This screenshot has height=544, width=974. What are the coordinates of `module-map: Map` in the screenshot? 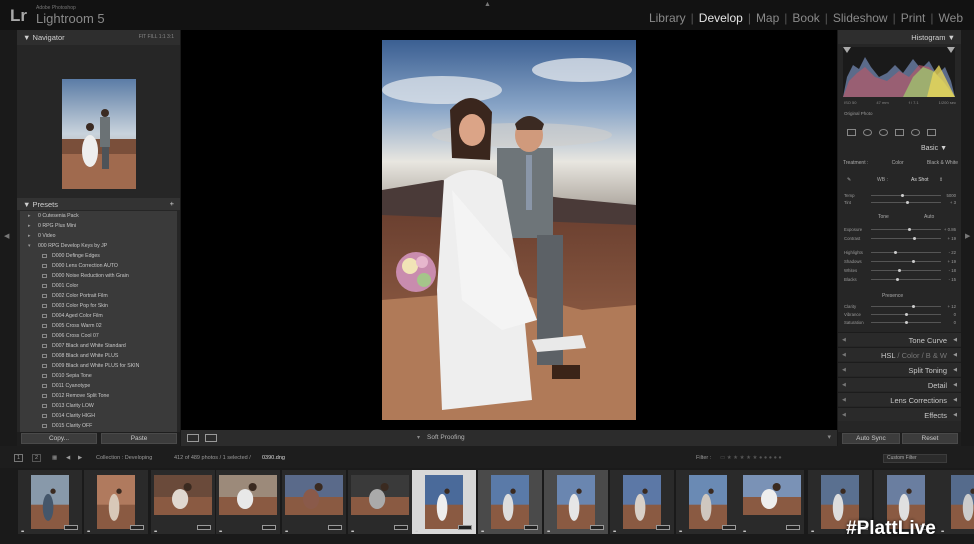 It's located at (767, 18).